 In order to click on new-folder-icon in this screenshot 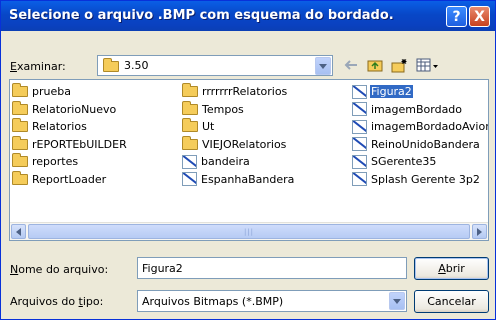, I will do `click(398, 65)`.